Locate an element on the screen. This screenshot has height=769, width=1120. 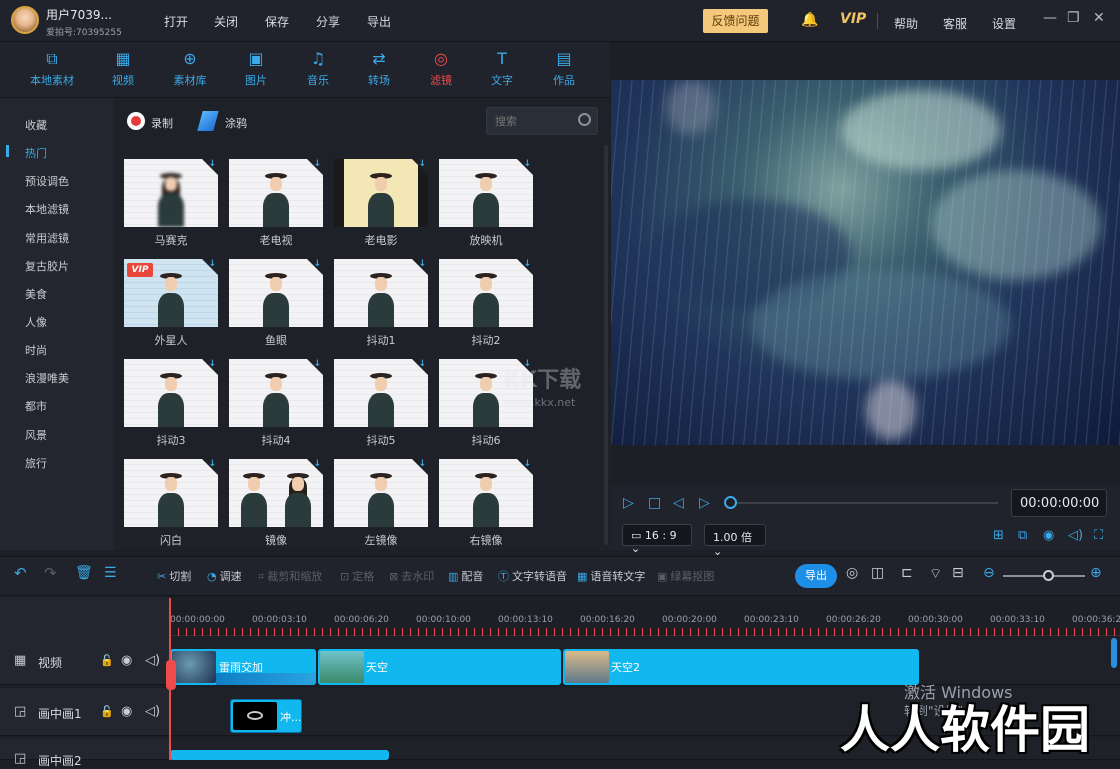
minimize-icon: — is located at coordinates (1050, 18).